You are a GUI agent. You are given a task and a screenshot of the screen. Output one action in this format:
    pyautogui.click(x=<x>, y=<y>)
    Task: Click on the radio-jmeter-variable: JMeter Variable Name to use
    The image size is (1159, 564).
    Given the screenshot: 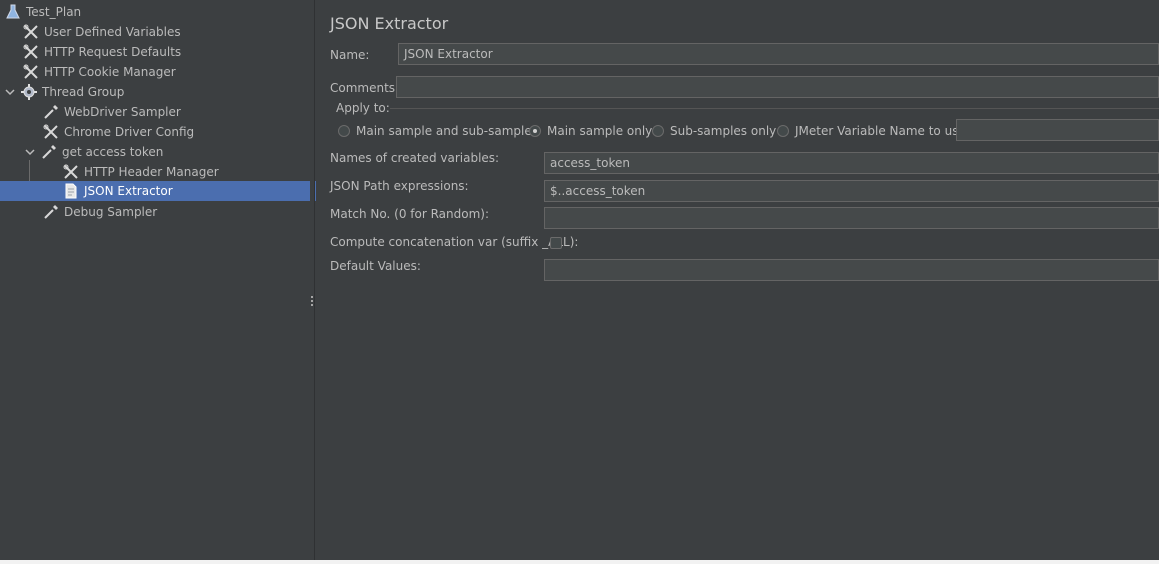 What is the action you would take?
    pyautogui.click(x=871, y=131)
    